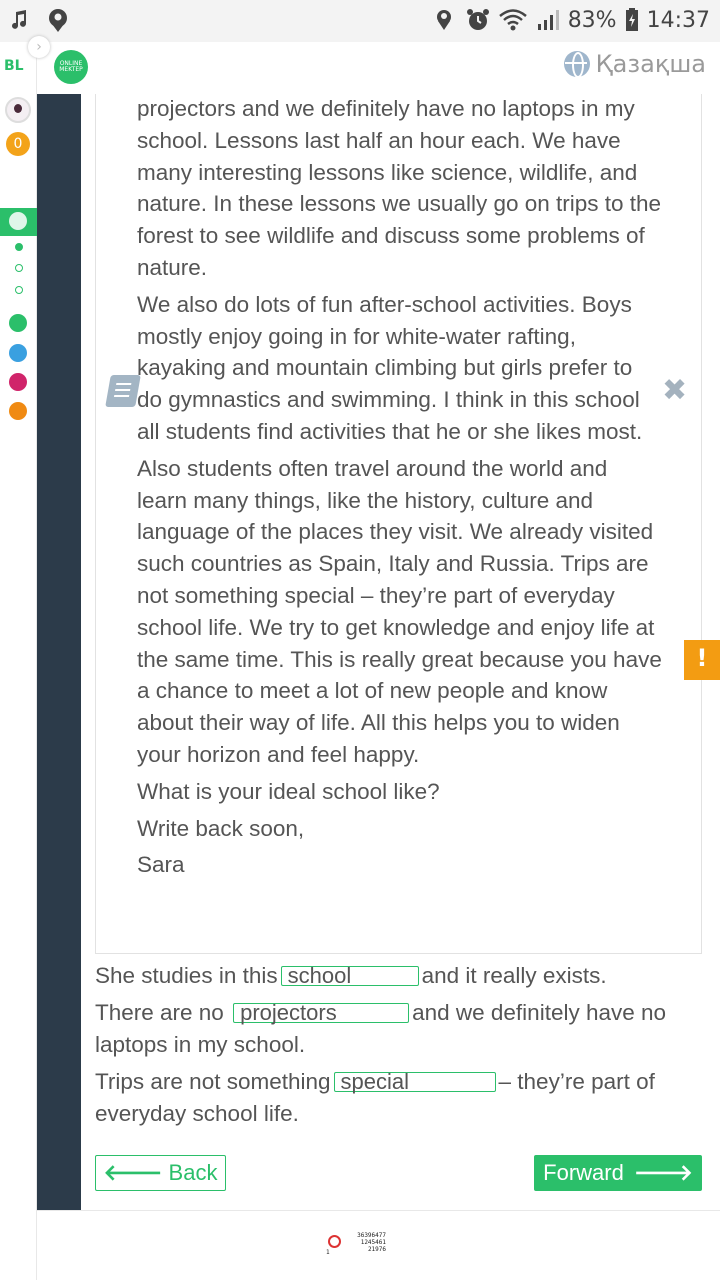 The width and height of the screenshot is (720, 1280). I want to click on clock: 14:37, so click(678, 20).